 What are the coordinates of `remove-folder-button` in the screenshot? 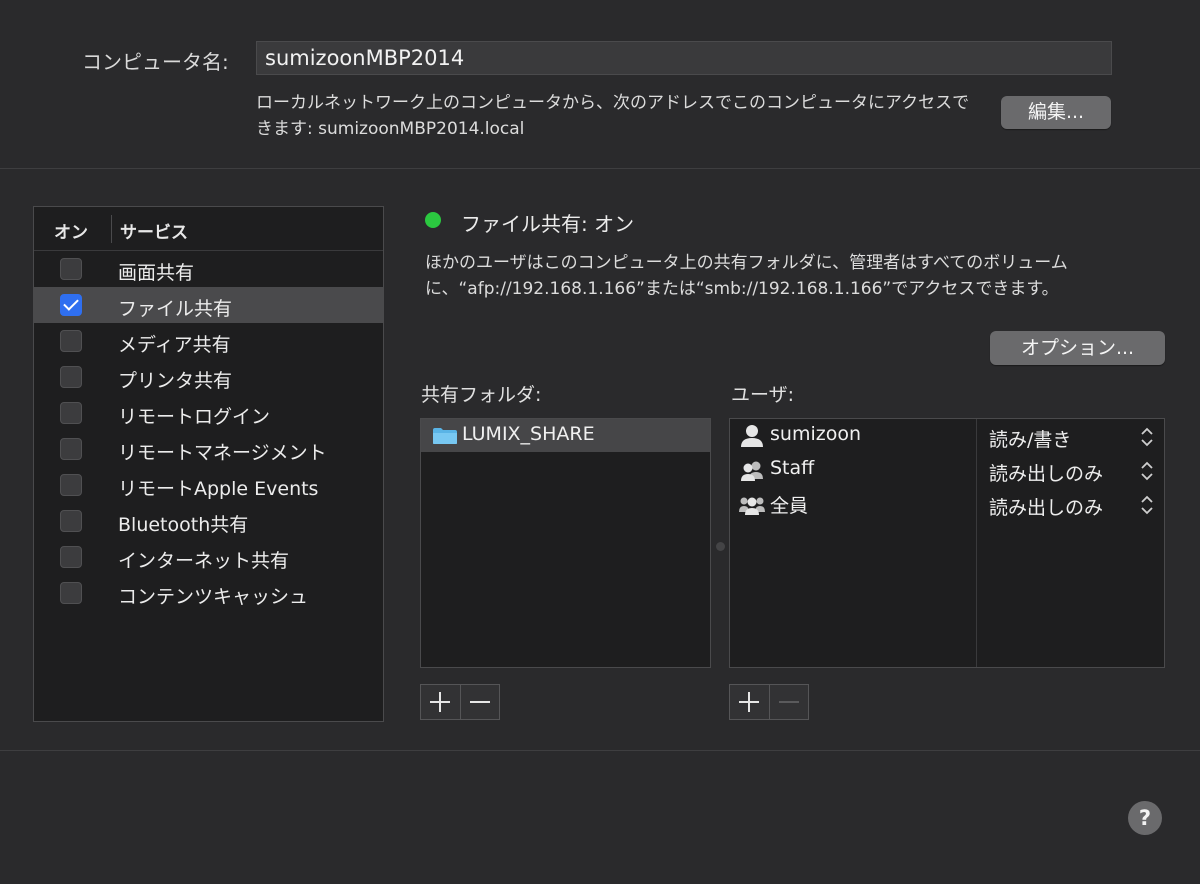 It's located at (479, 702).